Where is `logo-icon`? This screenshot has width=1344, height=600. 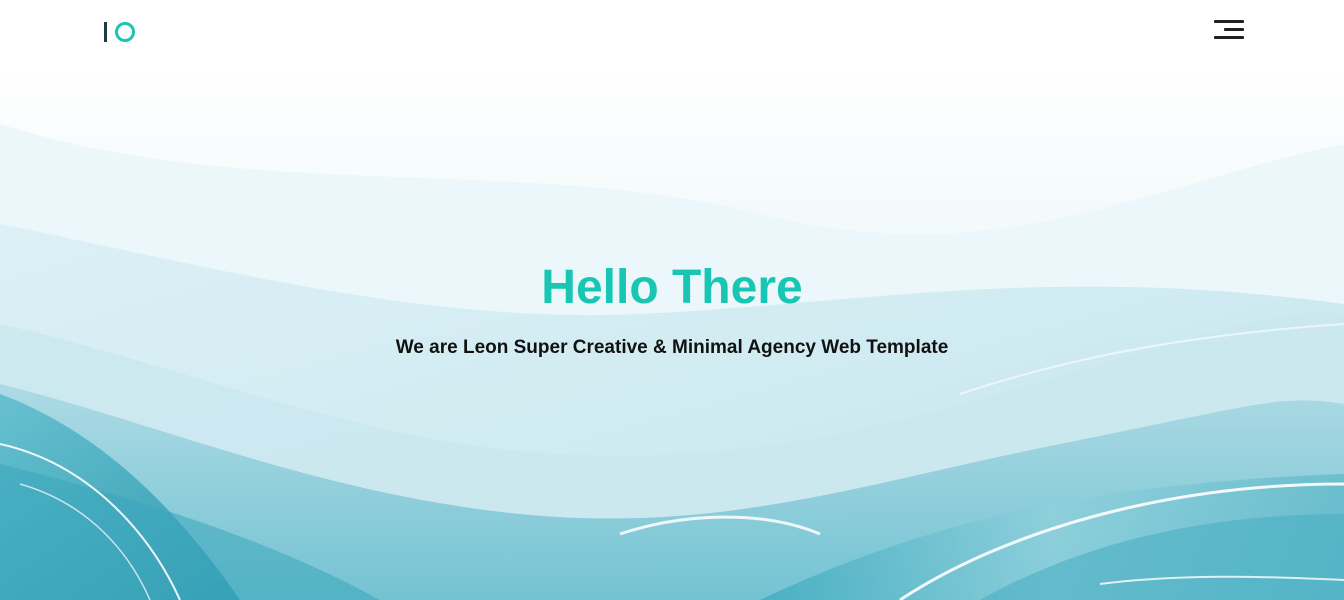
logo-icon is located at coordinates (124, 32).